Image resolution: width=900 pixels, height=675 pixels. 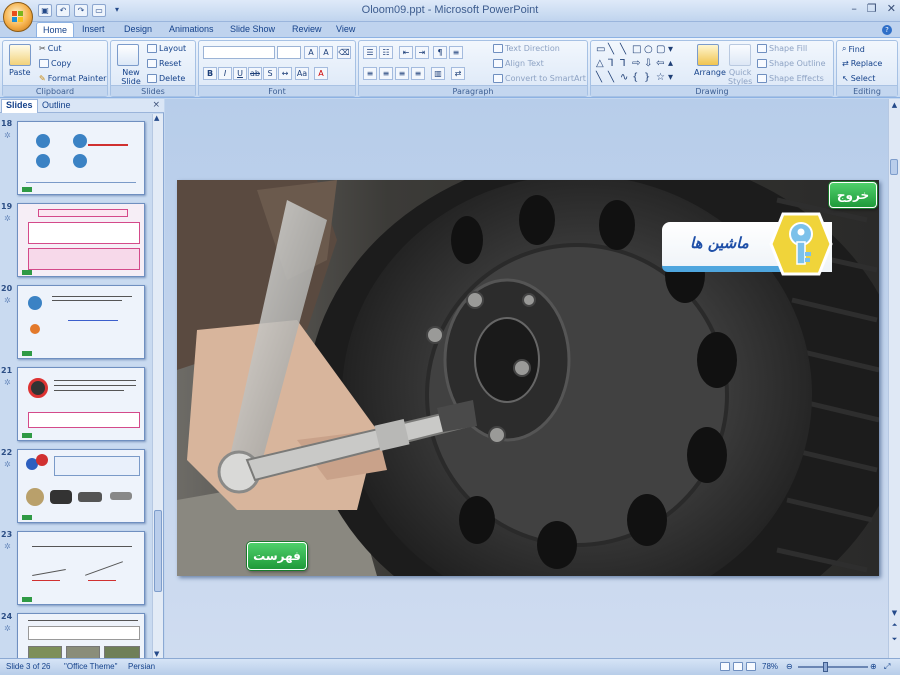 I want to click on line-shape-icon: ╲, so click(x=613, y=50).